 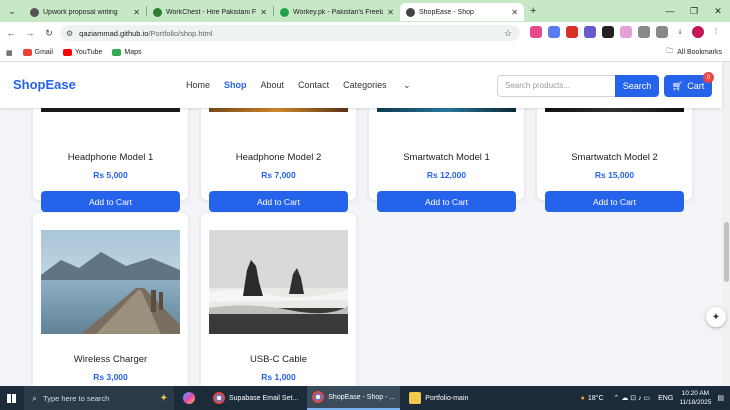 I want to click on product-name: Headphone Model 1, so click(x=110, y=157).